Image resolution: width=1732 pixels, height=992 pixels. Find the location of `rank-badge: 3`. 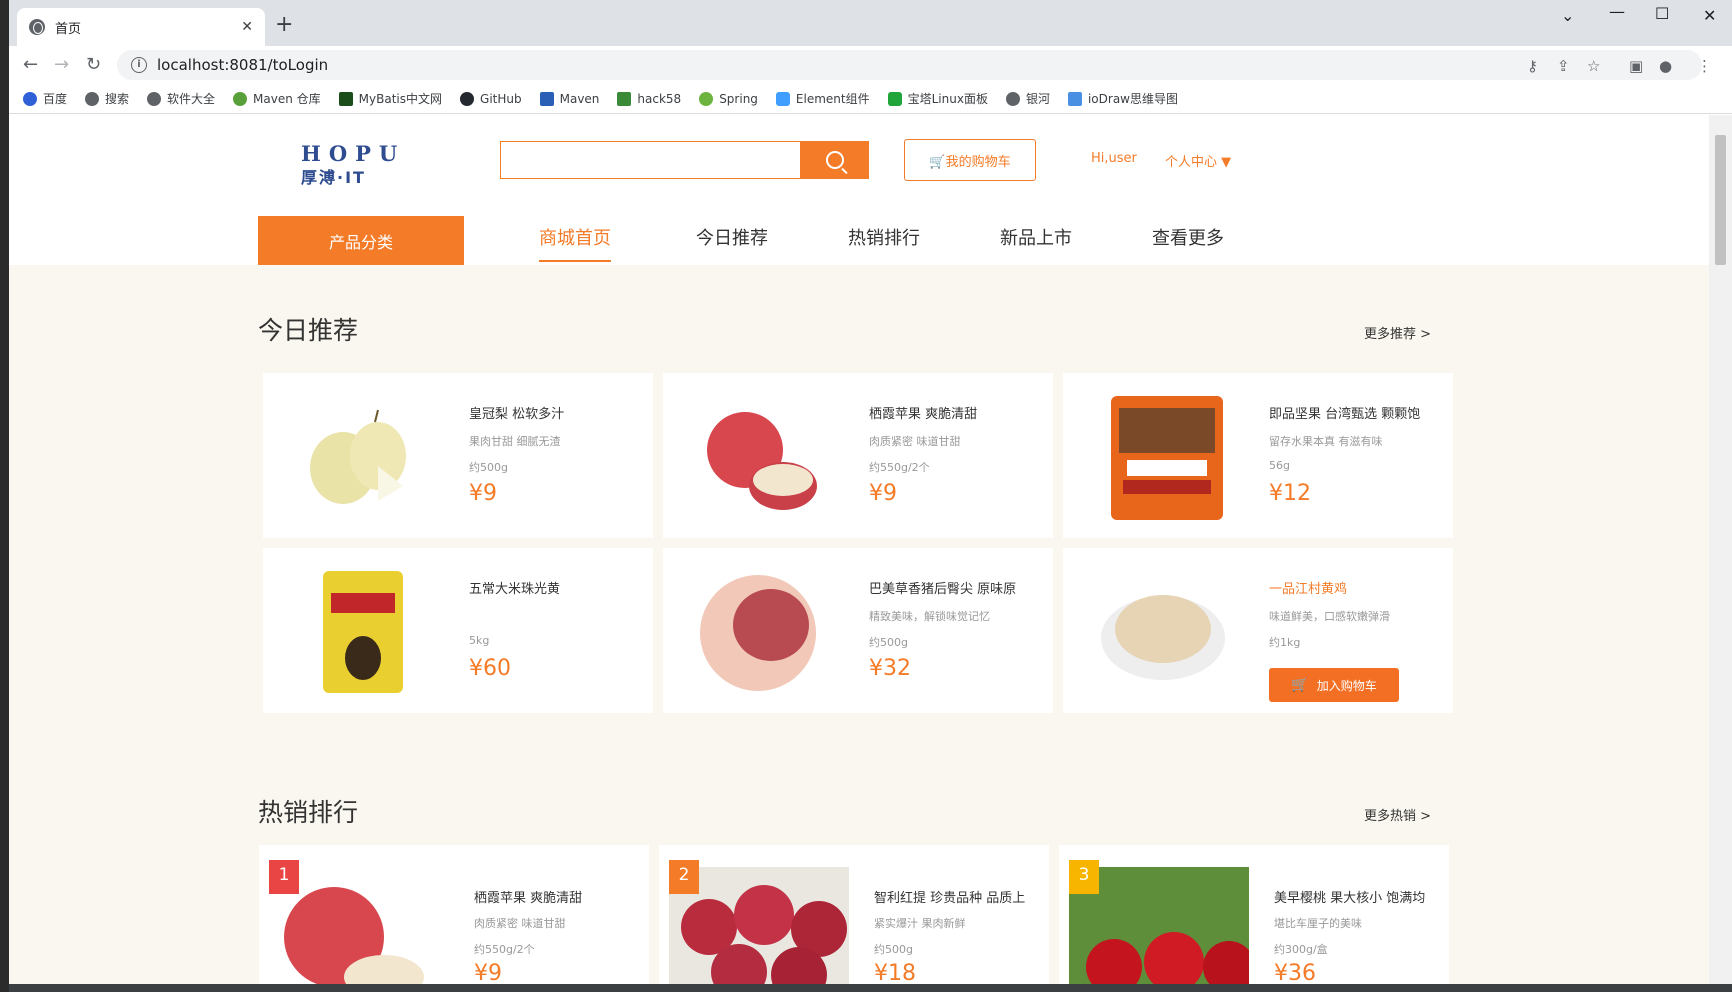

rank-badge: 3 is located at coordinates (1084, 877).